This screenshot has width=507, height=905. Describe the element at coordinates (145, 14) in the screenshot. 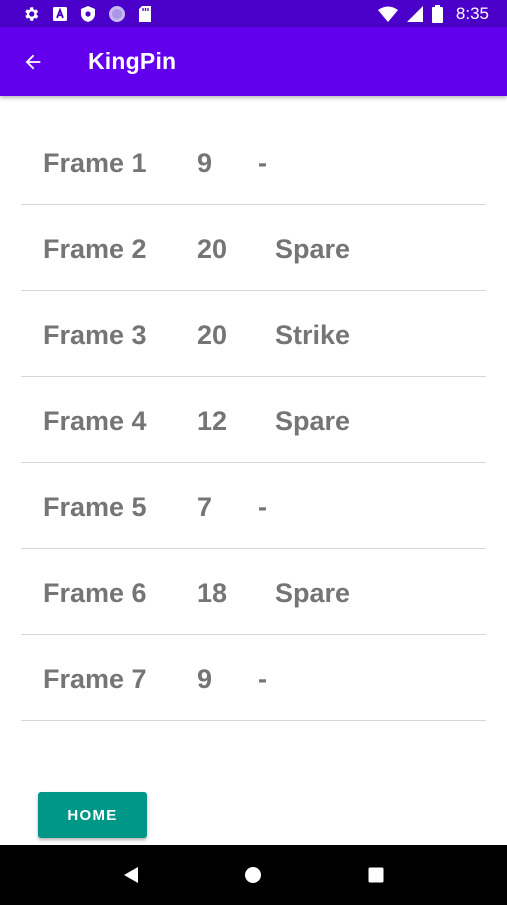

I see `sd-card-icon` at that location.